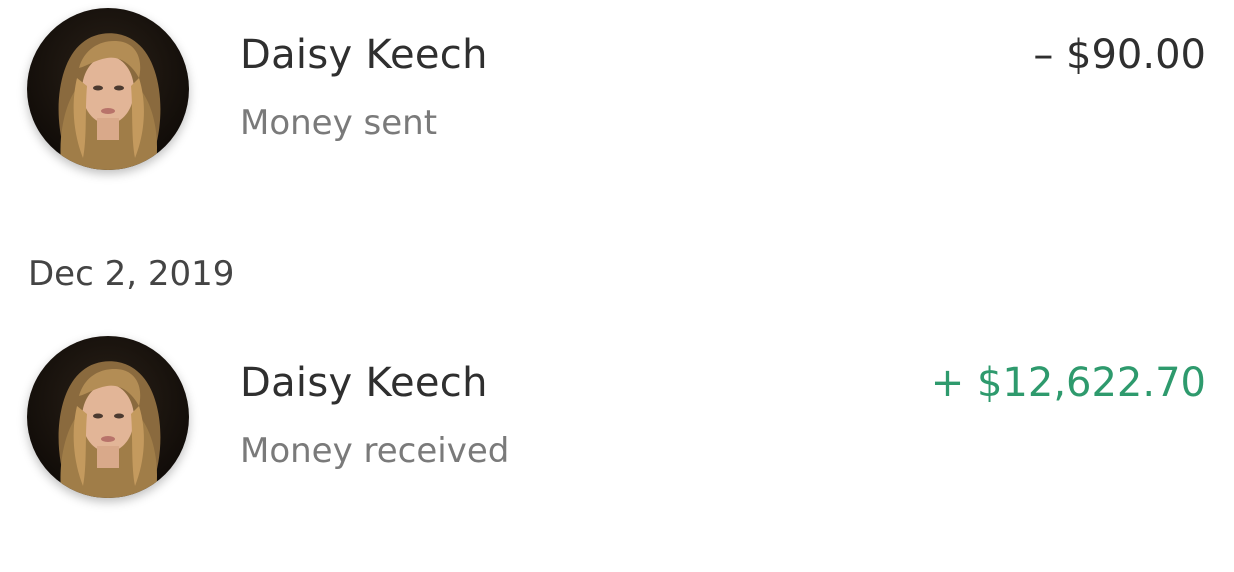 The image size is (1234, 572). I want to click on date-header: Dec 2, 2019, so click(131, 274).